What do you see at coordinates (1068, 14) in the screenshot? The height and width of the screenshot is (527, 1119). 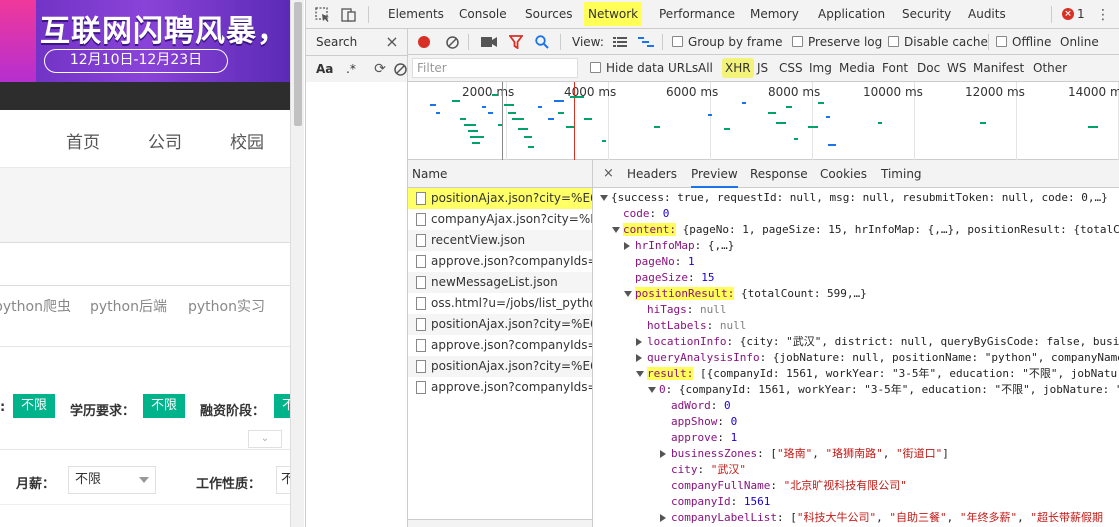 I see `error-icon: ×` at bounding box center [1068, 14].